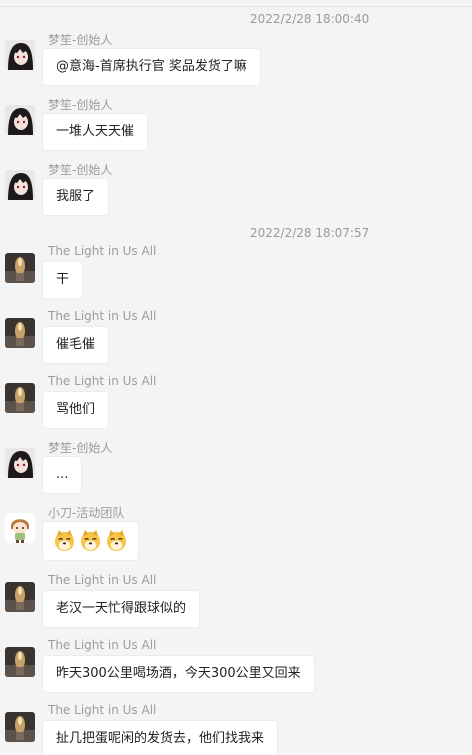 This screenshot has height=755, width=472. I want to click on message-bubble: 干, so click(63, 280).